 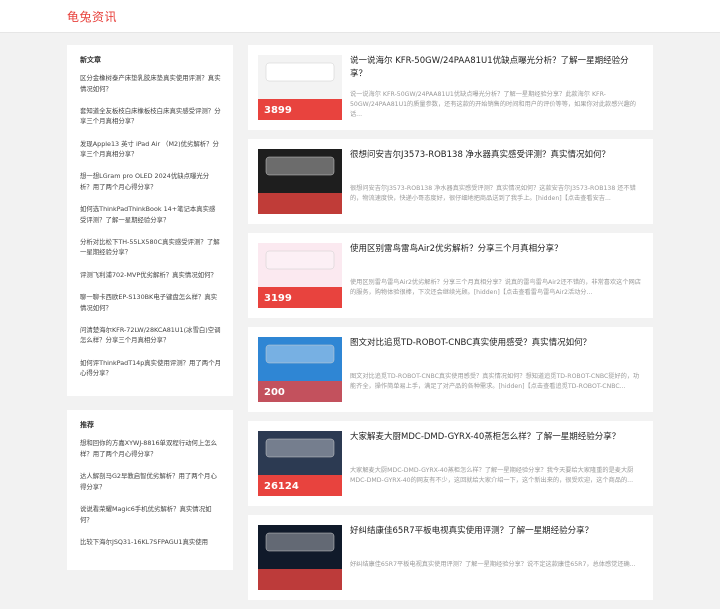 I want to click on thumbnail-image: 26124, so click(x=300, y=463).